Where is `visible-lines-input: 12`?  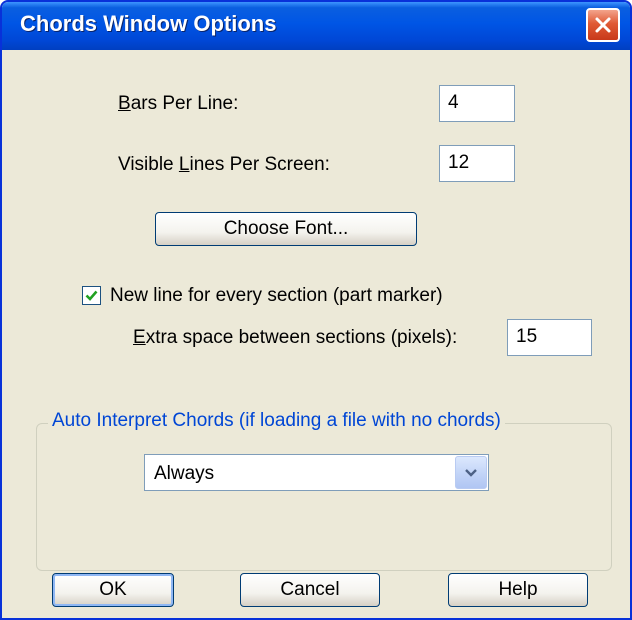
visible-lines-input: 12 is located at coordinates (477, 163).